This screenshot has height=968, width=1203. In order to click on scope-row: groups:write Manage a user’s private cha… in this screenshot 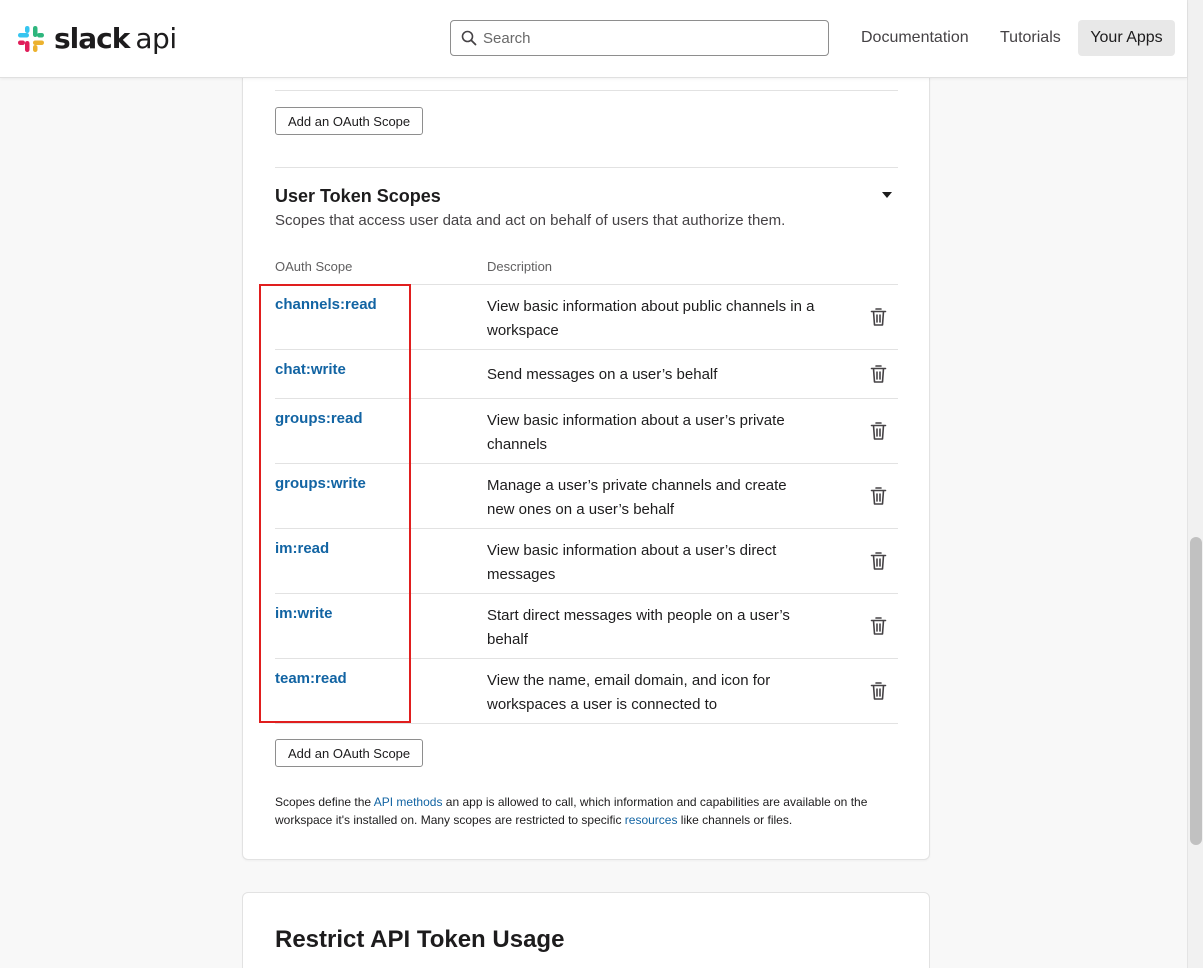, I will do `click(586, 496)`.